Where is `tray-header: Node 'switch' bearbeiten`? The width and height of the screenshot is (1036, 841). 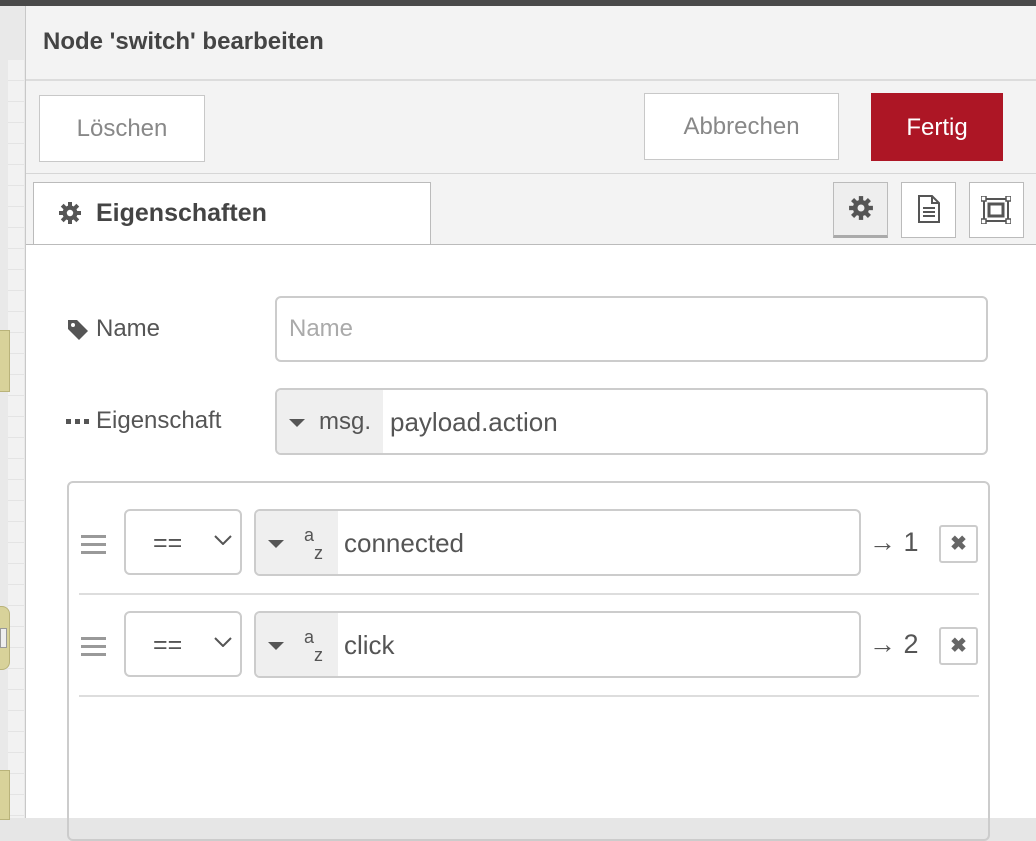 tray-header: Node 'switch' bearbeiten is located at coordinates (531, 43).